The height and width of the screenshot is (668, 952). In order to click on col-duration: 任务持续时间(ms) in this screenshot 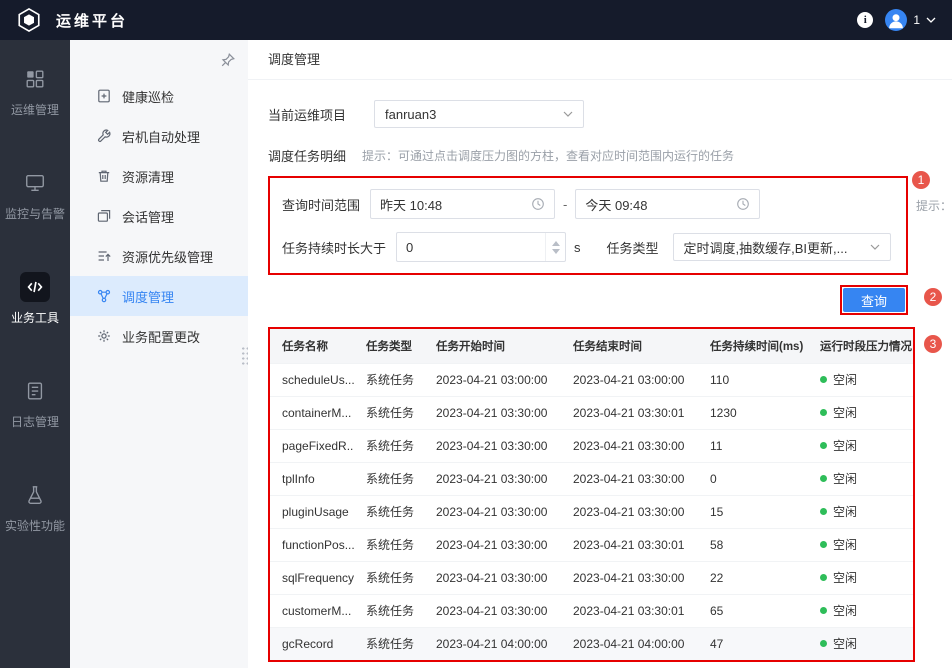, I will do `click(753, 346)`.